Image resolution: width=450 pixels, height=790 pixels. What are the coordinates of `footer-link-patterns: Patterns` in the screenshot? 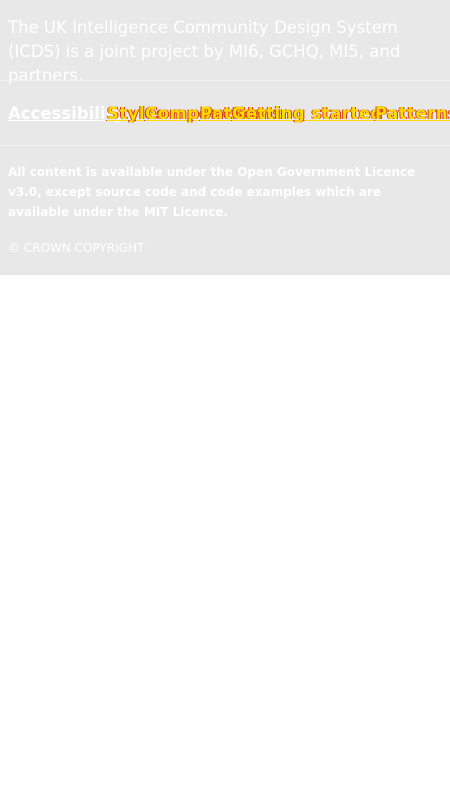 It's located at (412, 114).